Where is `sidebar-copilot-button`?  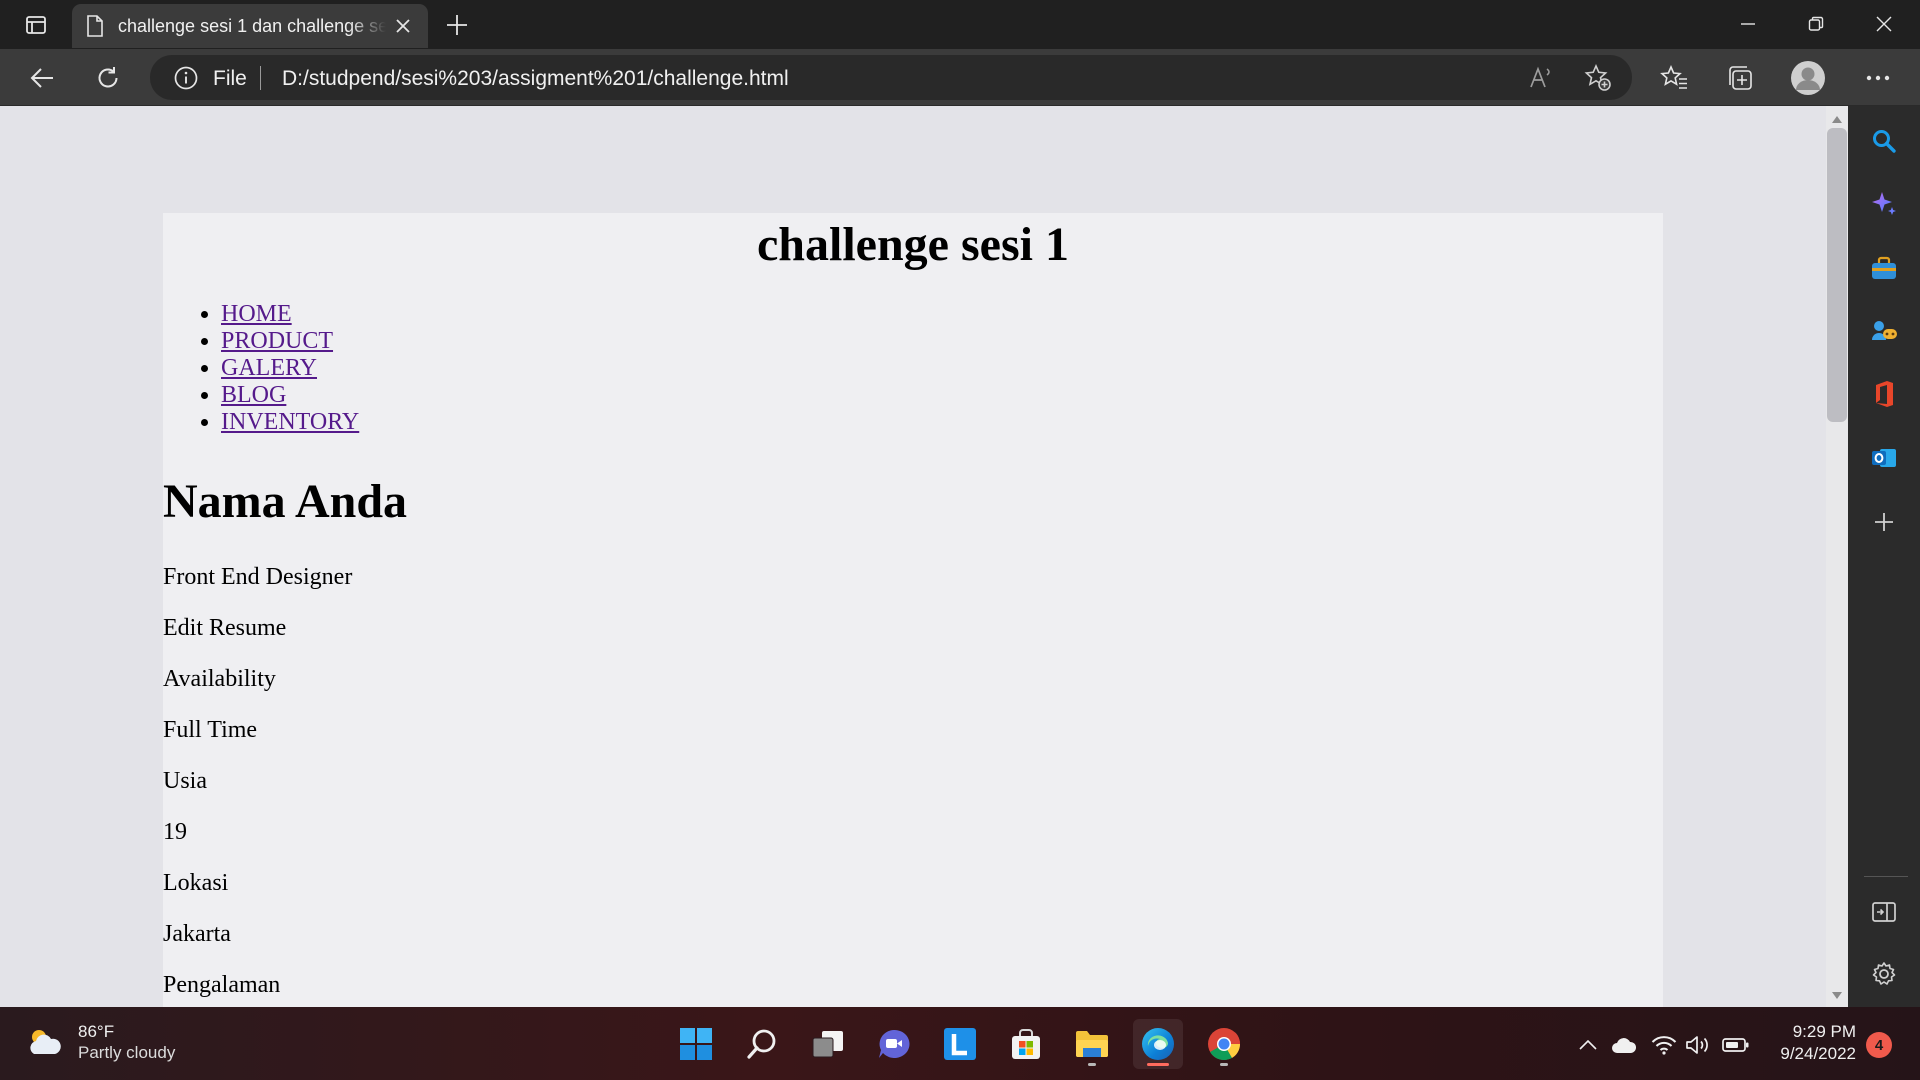
sidebar-copilot-button is located at coordinates (1884, 204).